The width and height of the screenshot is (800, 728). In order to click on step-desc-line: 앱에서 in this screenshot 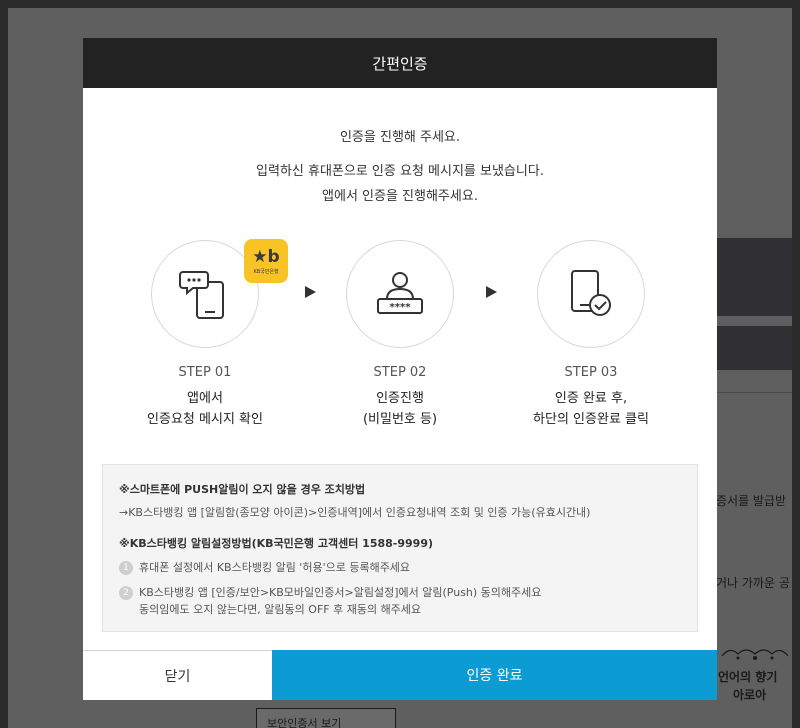, I will do `click(205, 398)`.